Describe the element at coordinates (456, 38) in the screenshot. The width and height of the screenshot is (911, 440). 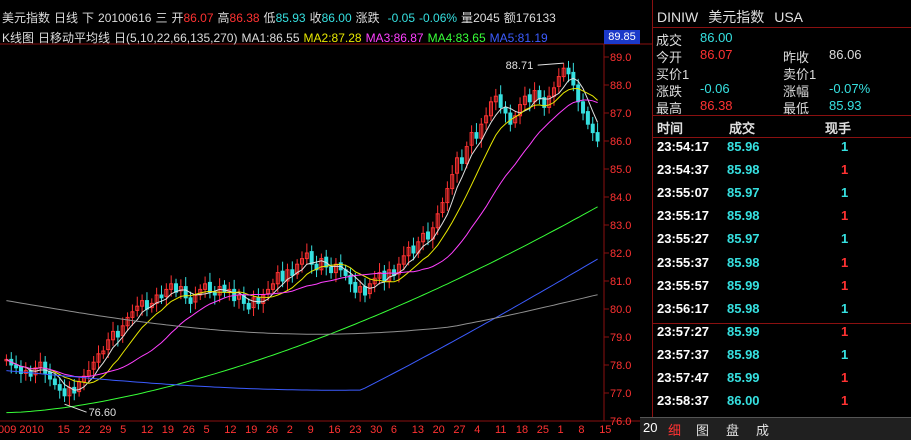
I see `ma4-label: MA4:83.65` at that location.